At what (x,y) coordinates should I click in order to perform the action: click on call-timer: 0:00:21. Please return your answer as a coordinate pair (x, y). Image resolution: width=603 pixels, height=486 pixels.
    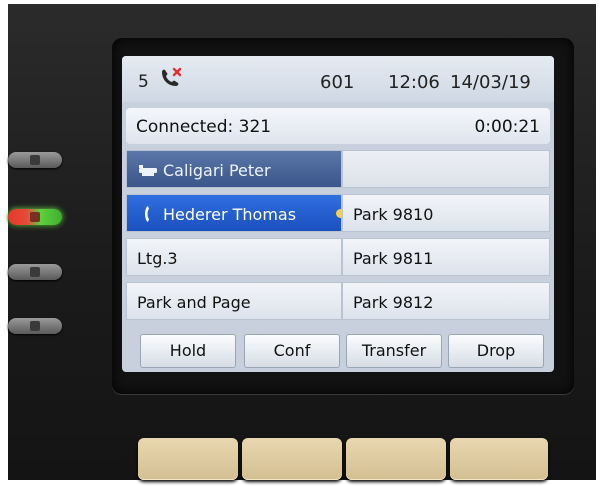
    Looking at the image, I should click on (507, 127).